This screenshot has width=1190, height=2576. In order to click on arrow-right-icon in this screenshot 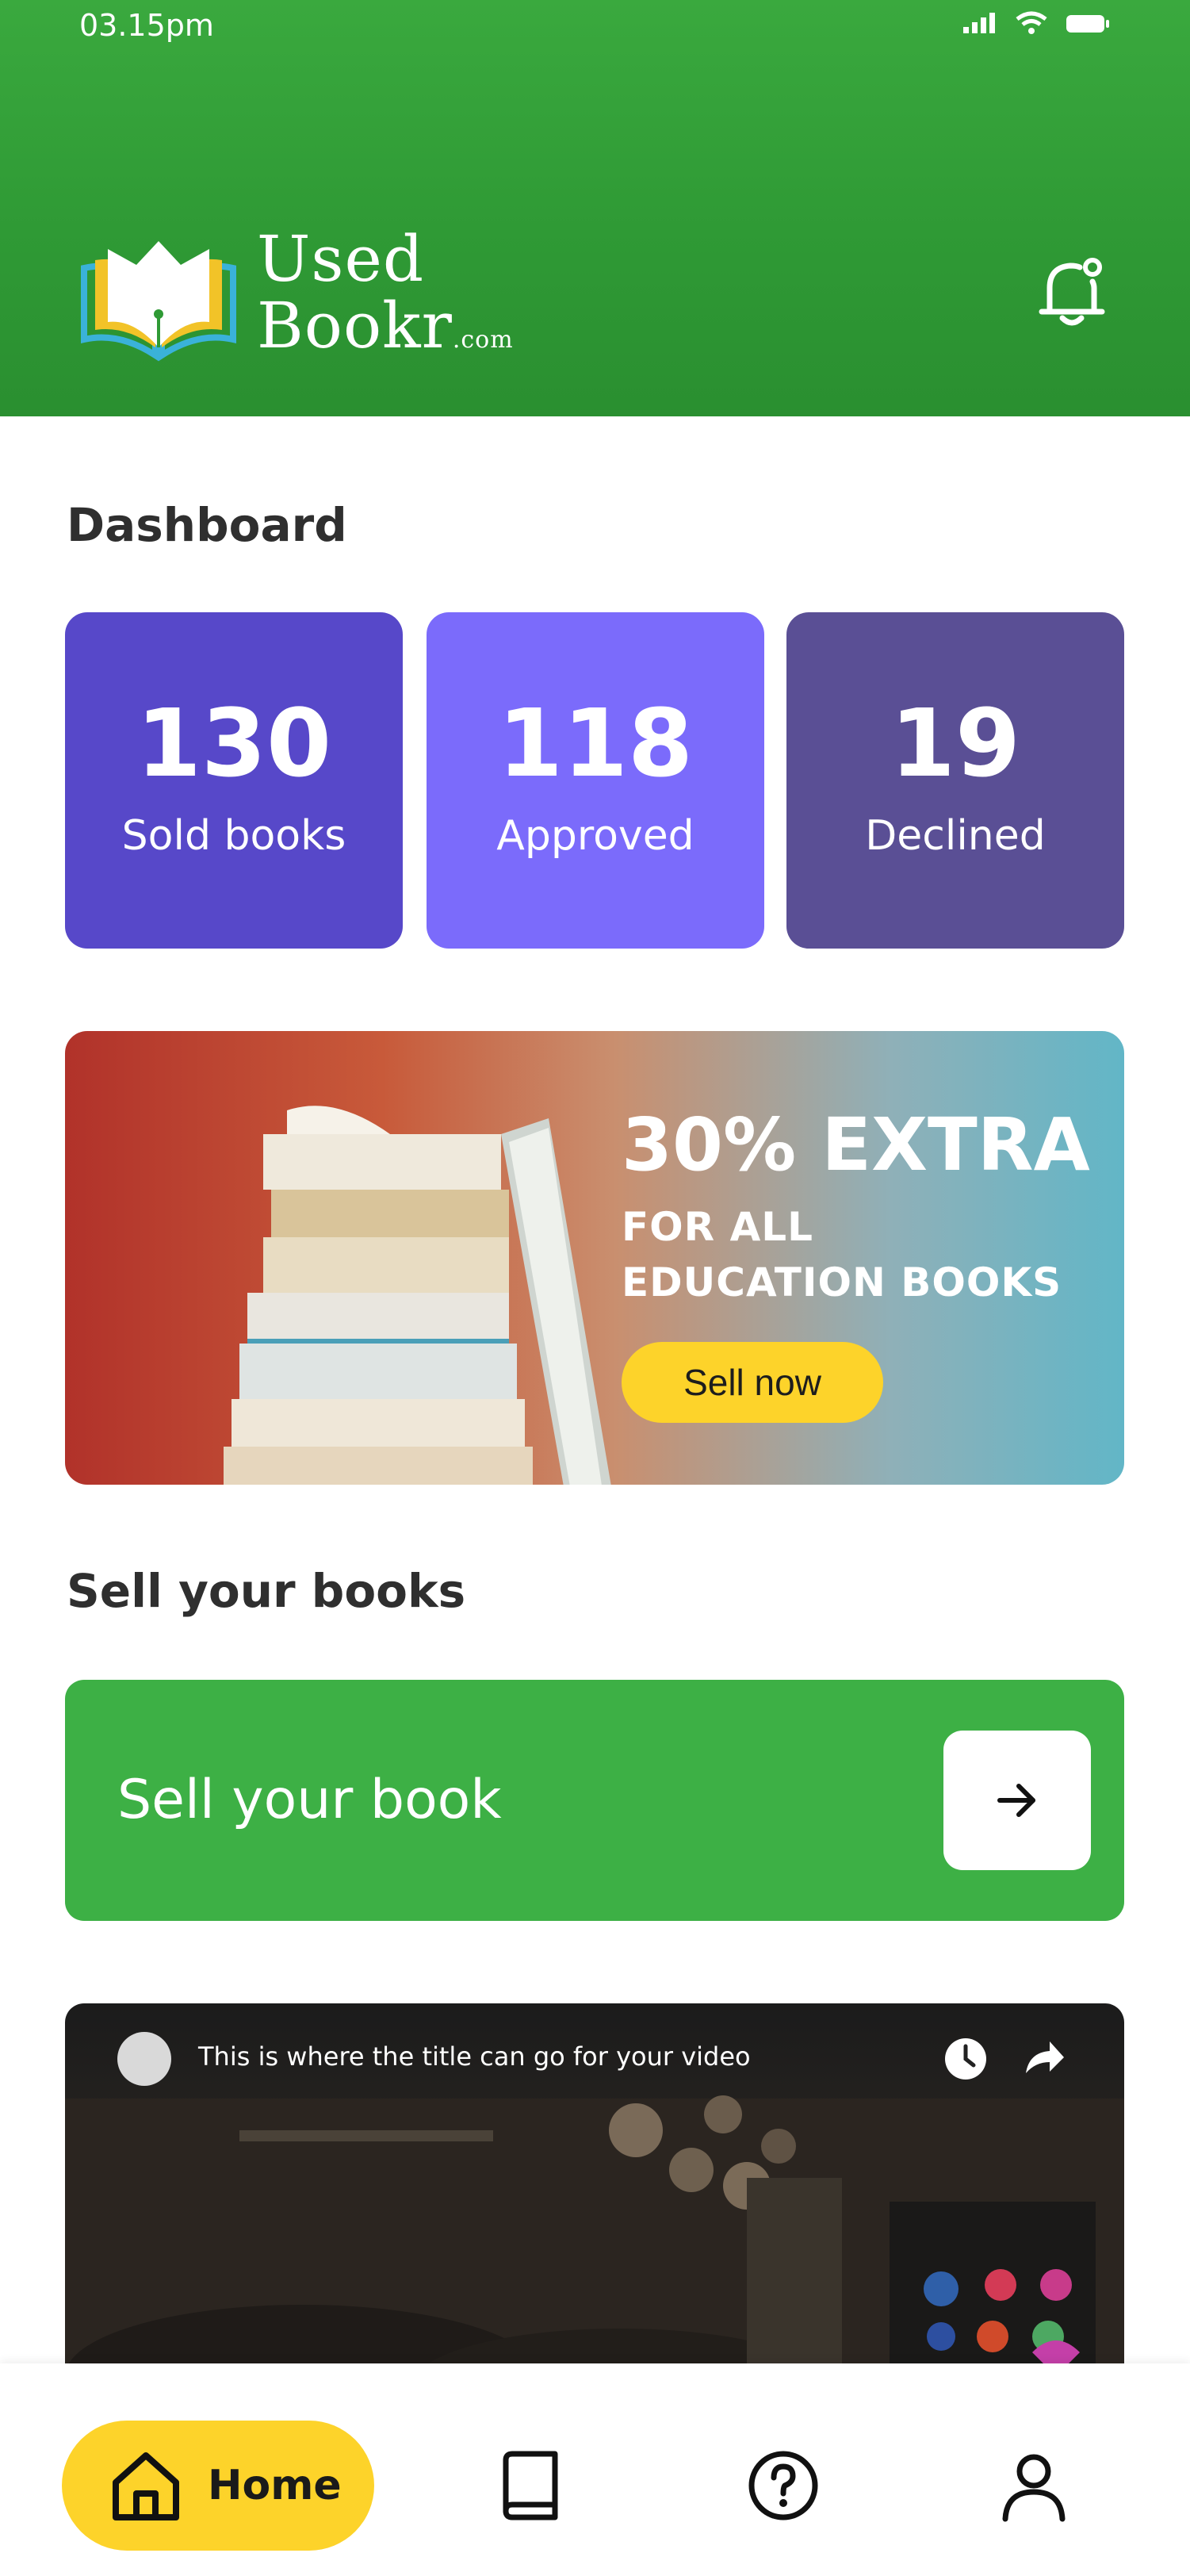, I will do `click(1016, 1800)`.